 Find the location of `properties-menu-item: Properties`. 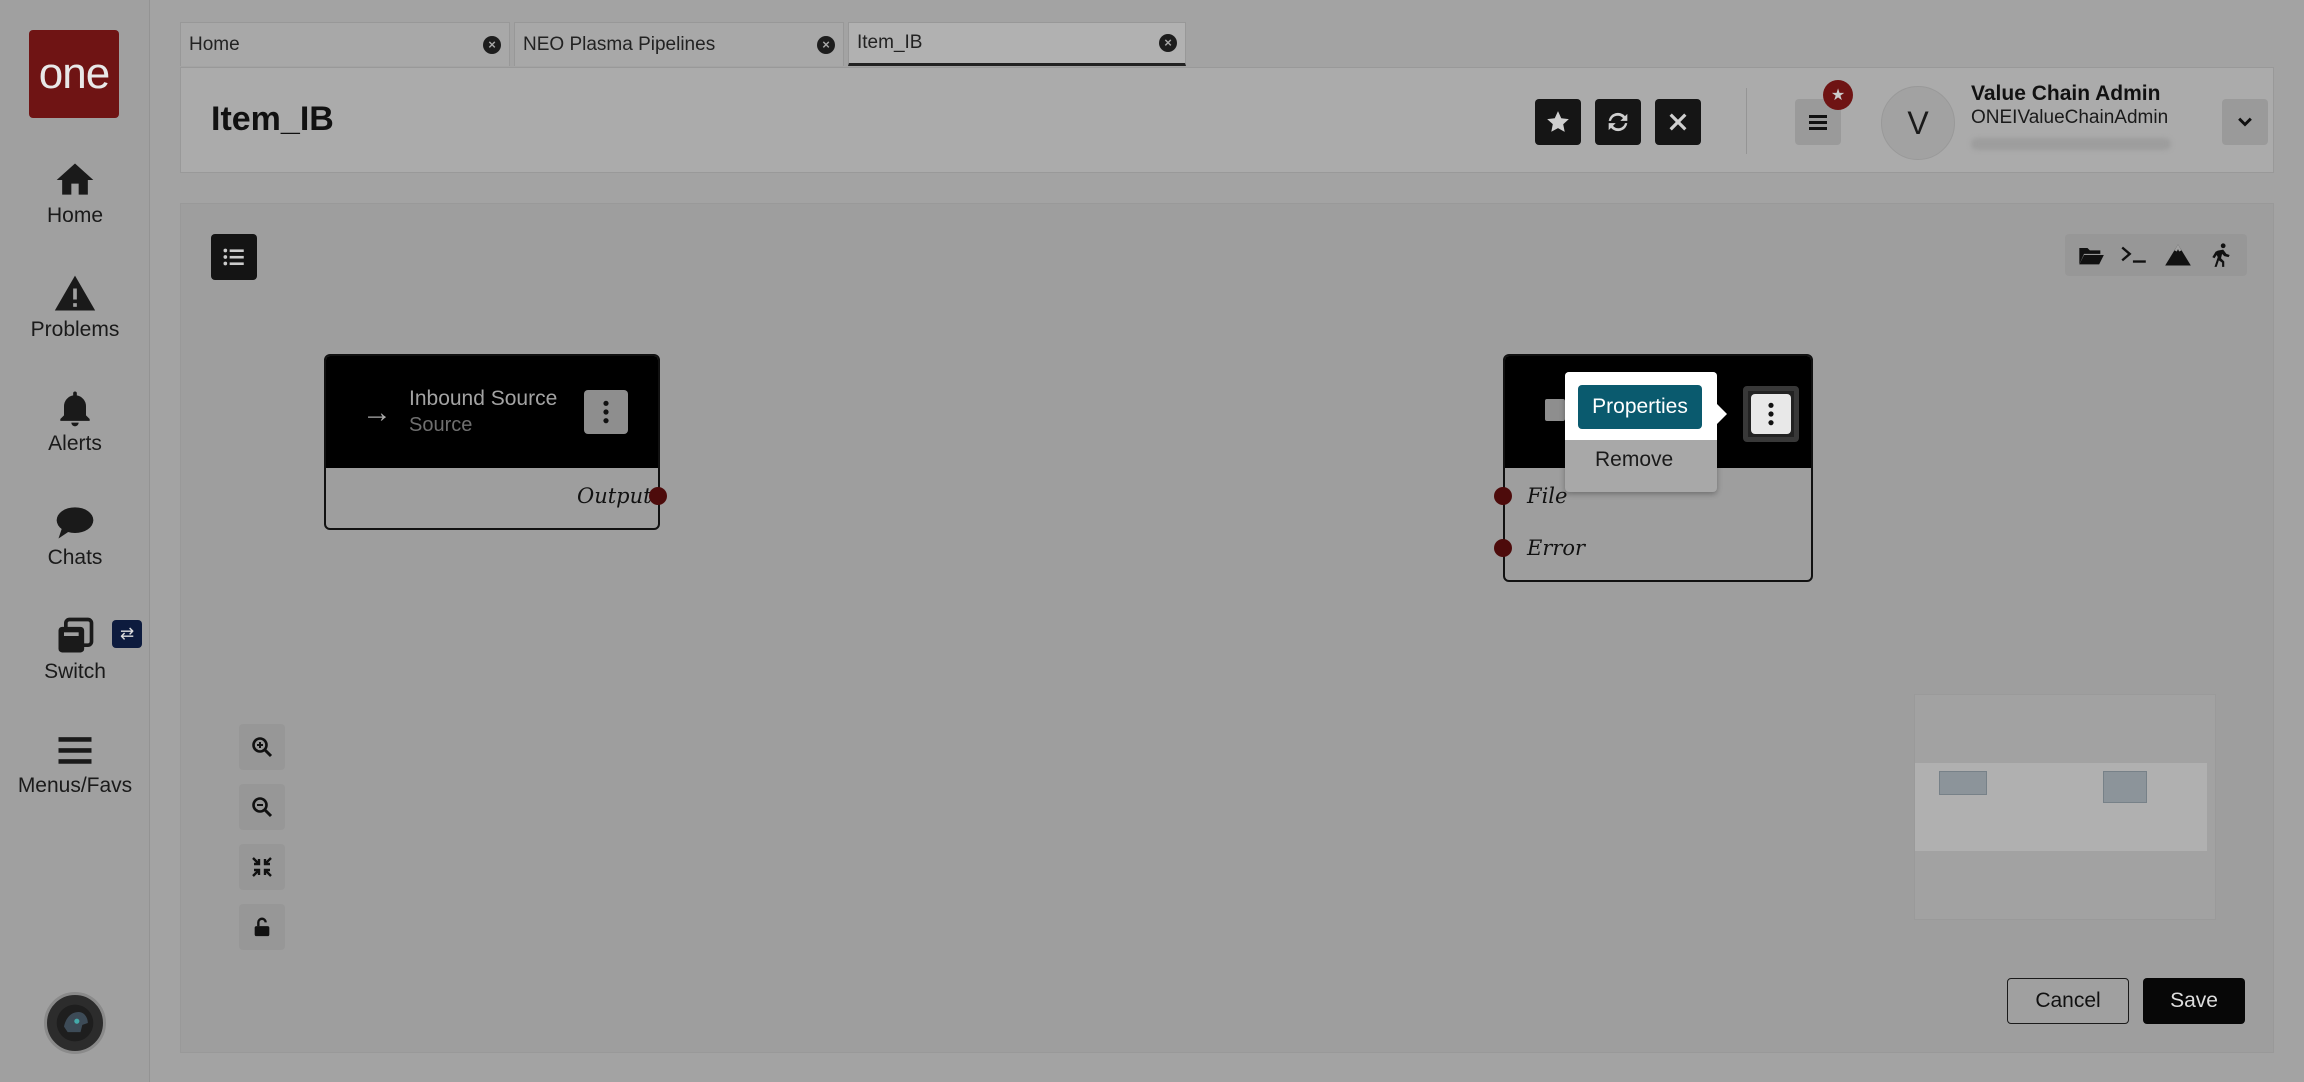

properties-menu-item: Properties is located at coordinates (1640, 407).